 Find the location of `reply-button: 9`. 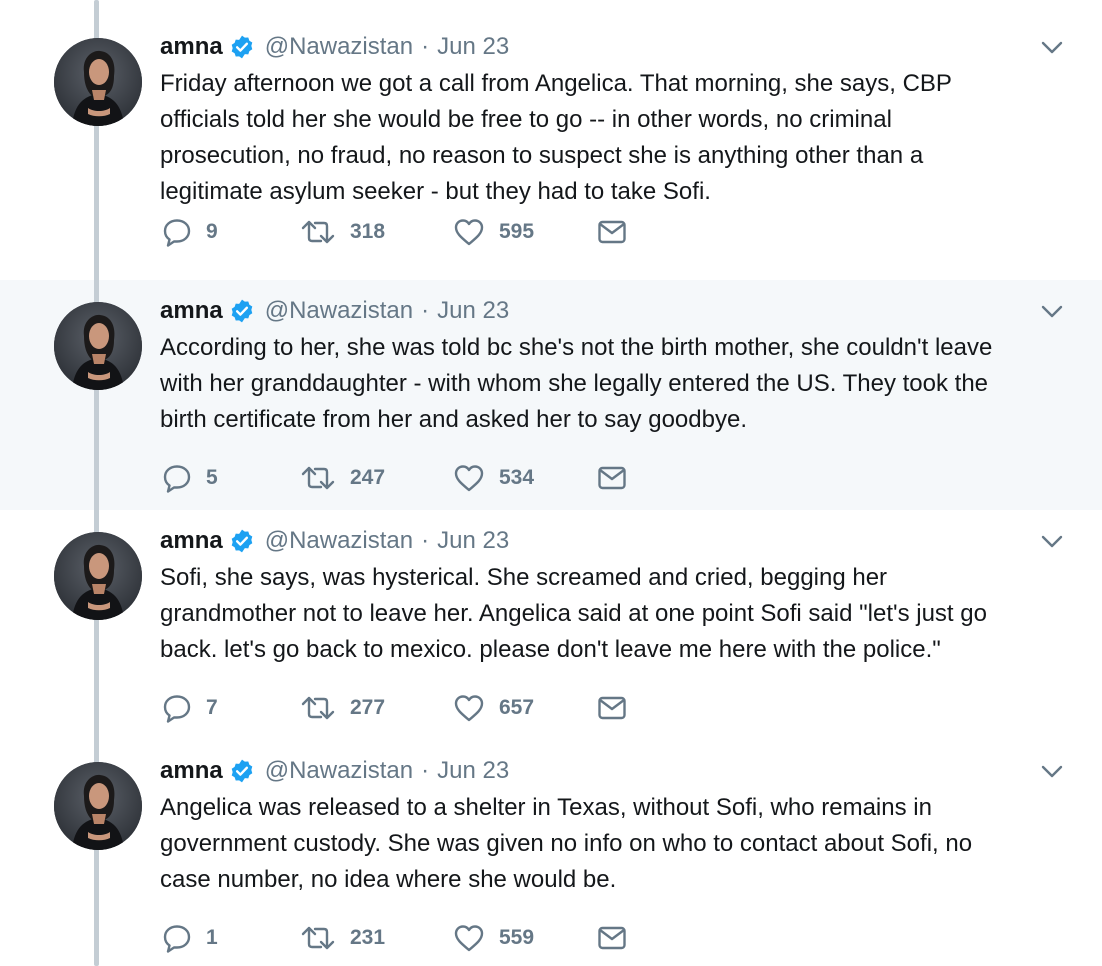

reply-button: 9 is located at coordinates (190, 232).